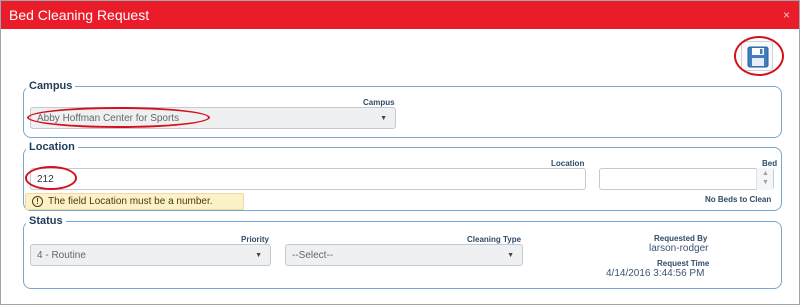 The image size is (800, 305). Describe the element at coordinates (765, 173) in the screenshot. I see `stepper-up-icon: ▲` at that location.